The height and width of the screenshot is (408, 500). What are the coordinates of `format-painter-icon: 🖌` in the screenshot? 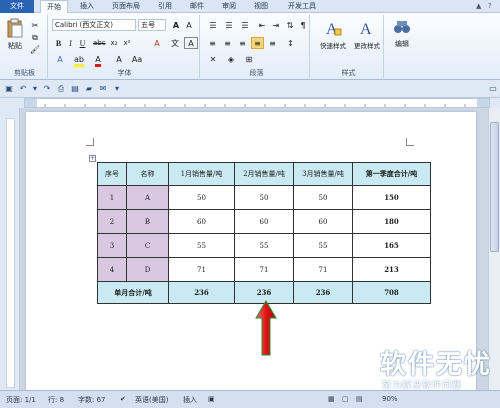 It's located at (35, 48).